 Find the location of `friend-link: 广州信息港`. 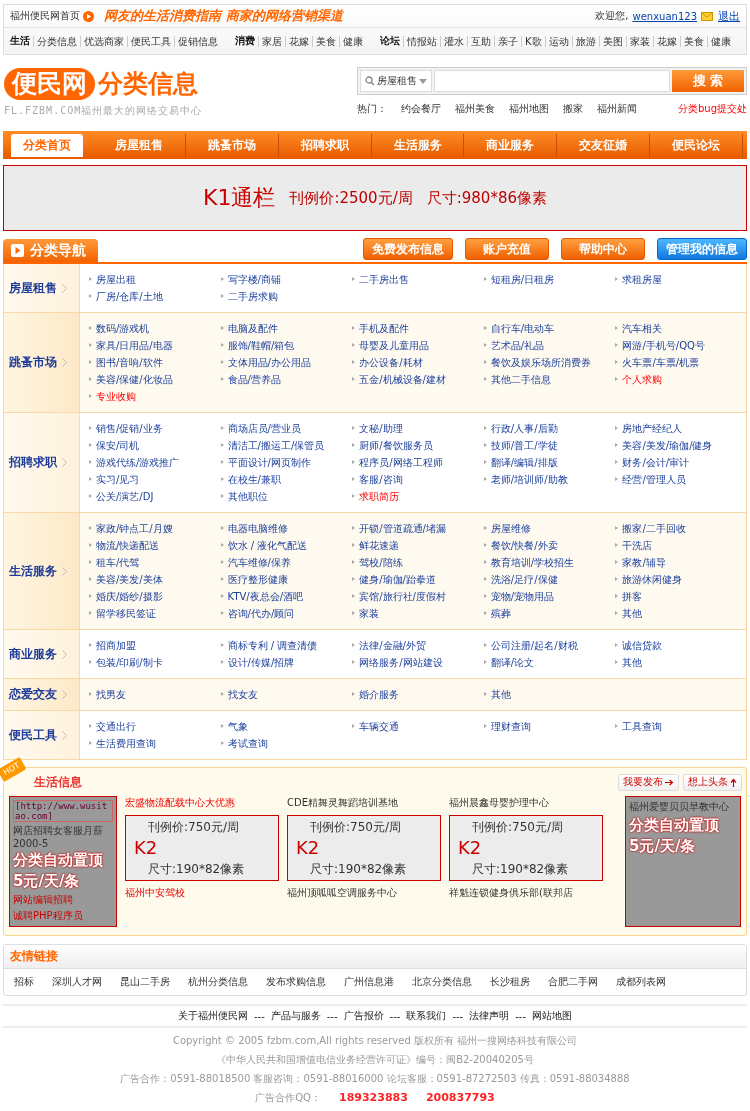

friend-link: 广州信息港 is located at coordinates (369, 982).